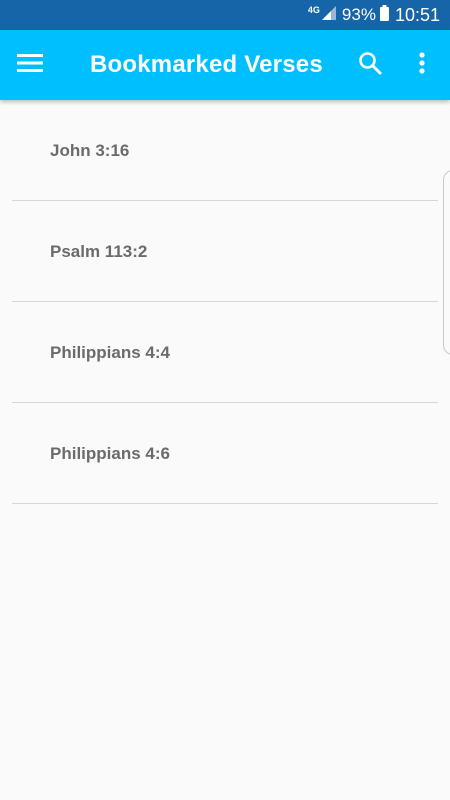 The image size is (450, 800). Describe the element at coordinates (225, 352) in the screenshot. I see `bookmark-item: Philippians 4:4` at that location.